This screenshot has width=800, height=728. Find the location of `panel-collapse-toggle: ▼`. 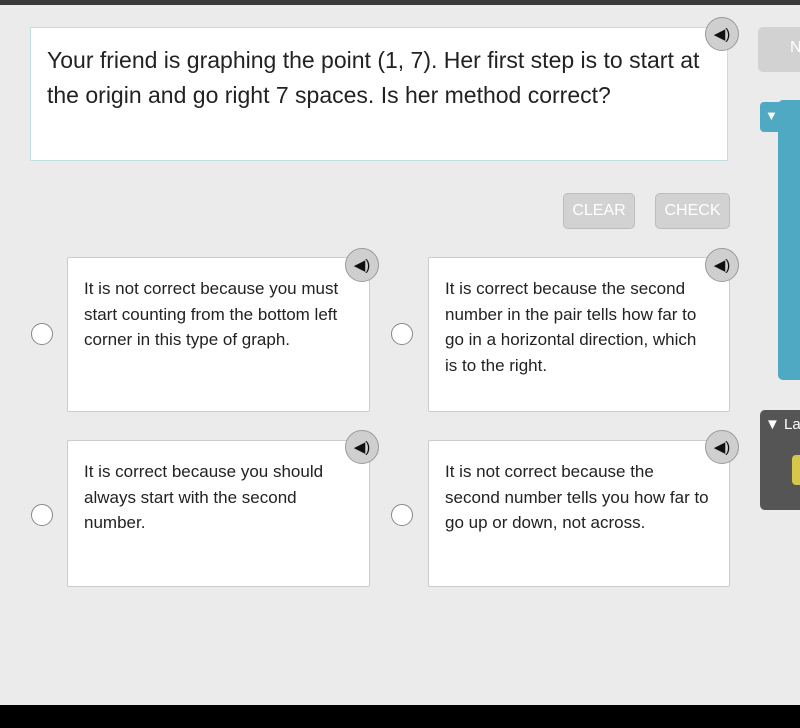

panel-collapse-toggle: ▼ is located at coordinates (775, 117).